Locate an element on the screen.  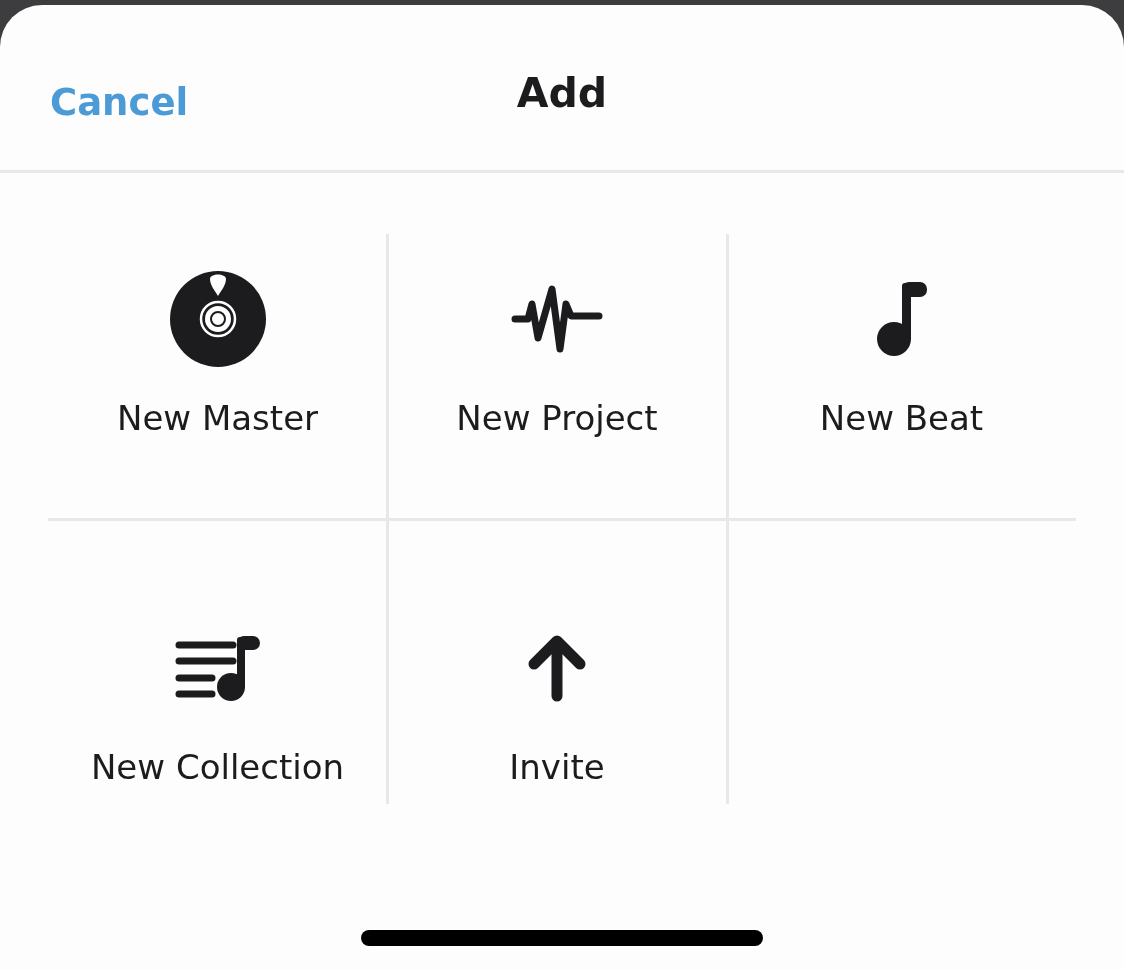
action-tile: New Beat is located at coordinates (901, 347).